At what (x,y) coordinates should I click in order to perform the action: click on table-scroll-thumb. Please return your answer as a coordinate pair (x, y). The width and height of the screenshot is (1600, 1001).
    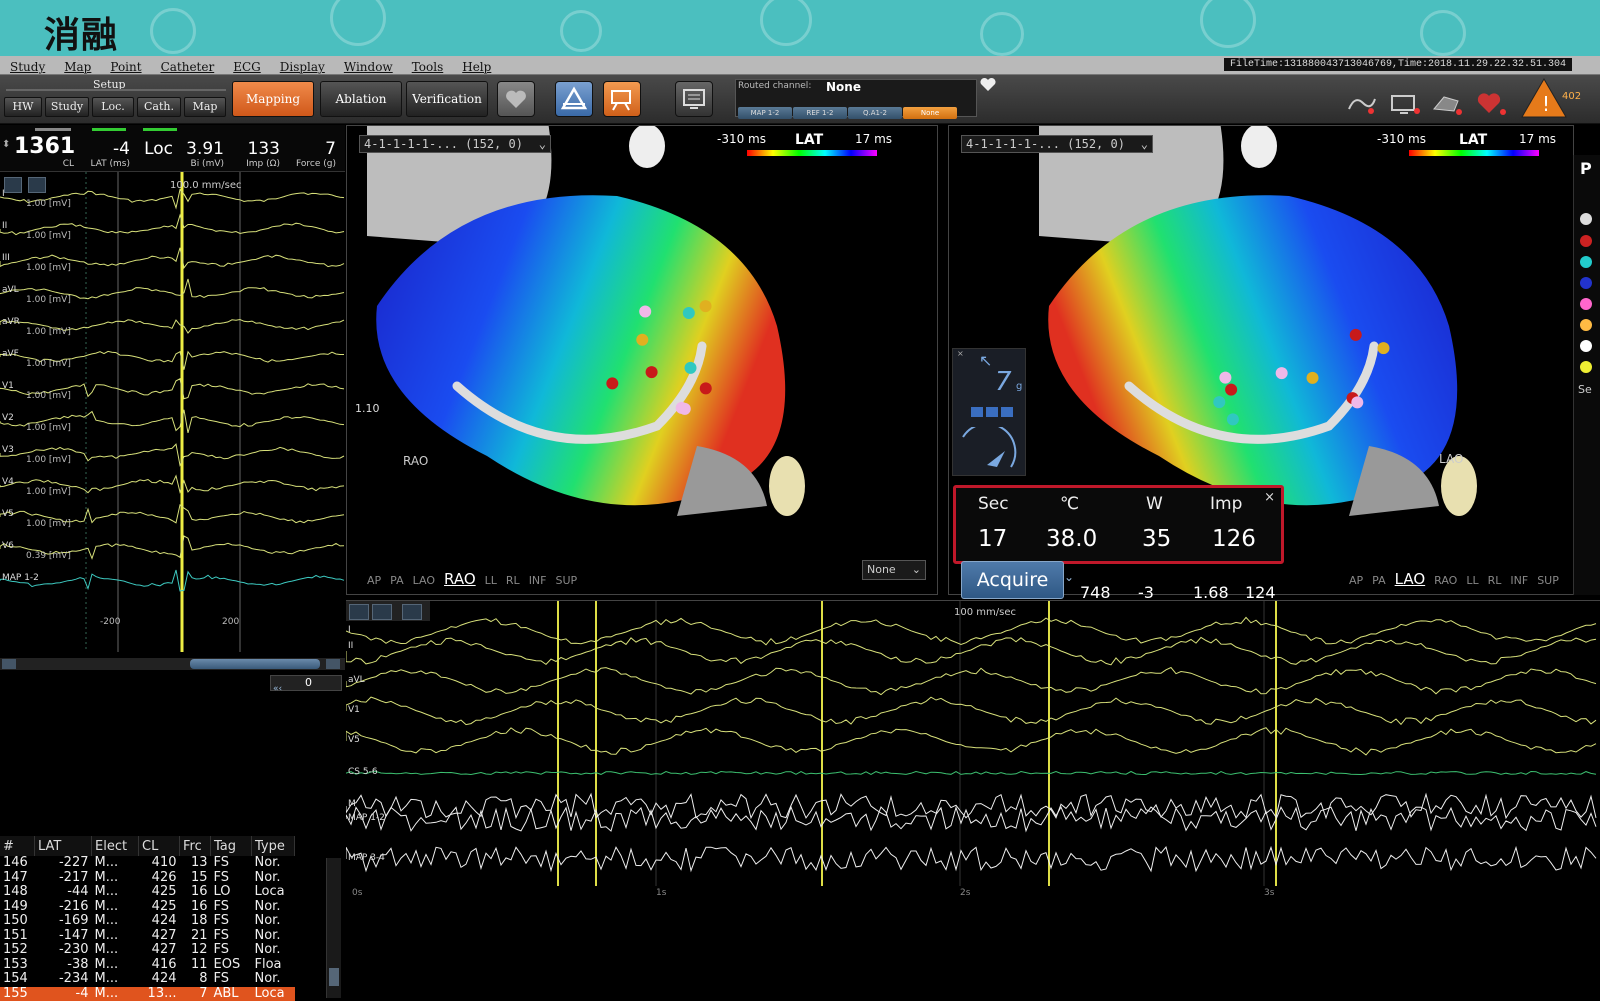
    Looking at the image, I should click on (334, 977).